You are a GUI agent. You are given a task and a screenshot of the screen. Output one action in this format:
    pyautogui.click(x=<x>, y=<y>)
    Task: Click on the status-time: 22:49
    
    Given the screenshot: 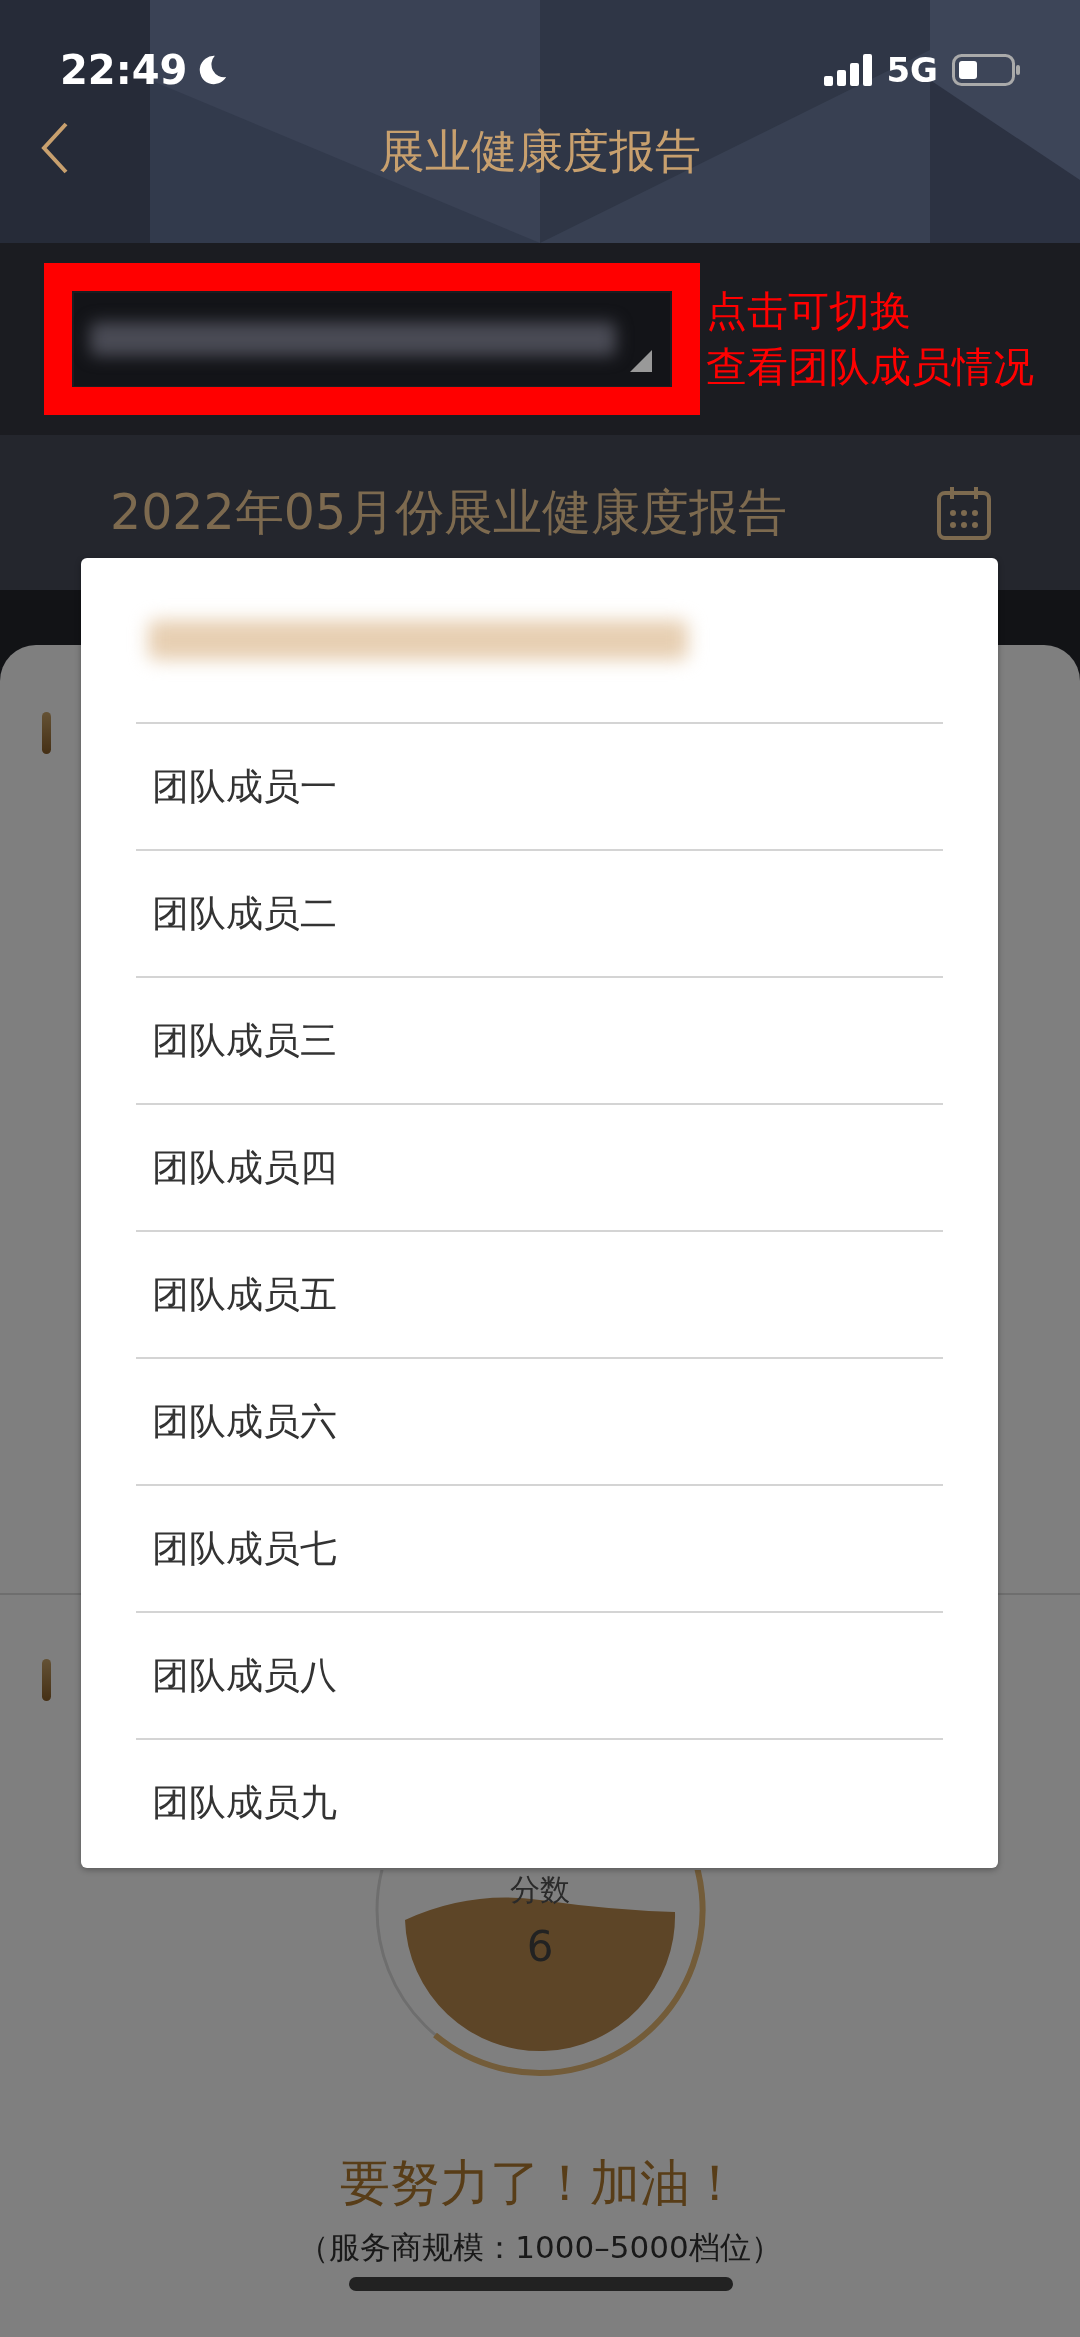 What is the action you would take?
    pyautogui.click(x=124, y=70)
    